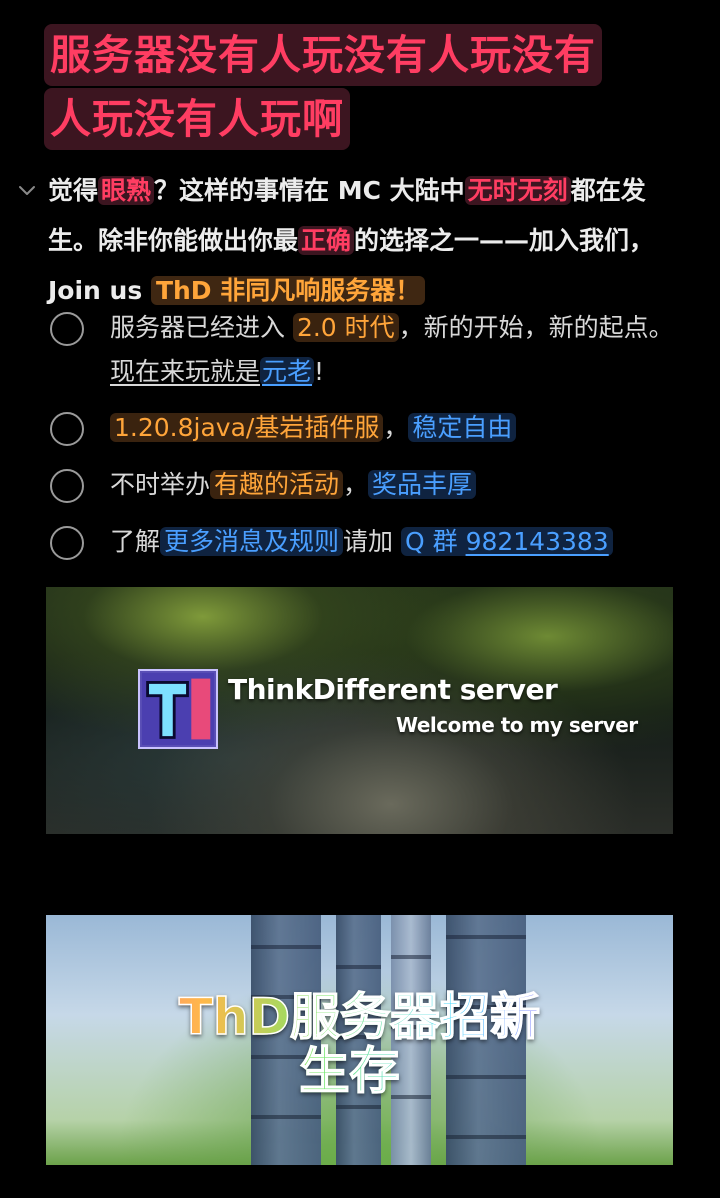 This screenshot has width=720, height=1198. I want to click on todo-link-highlight: 元老, so click(287, 371).